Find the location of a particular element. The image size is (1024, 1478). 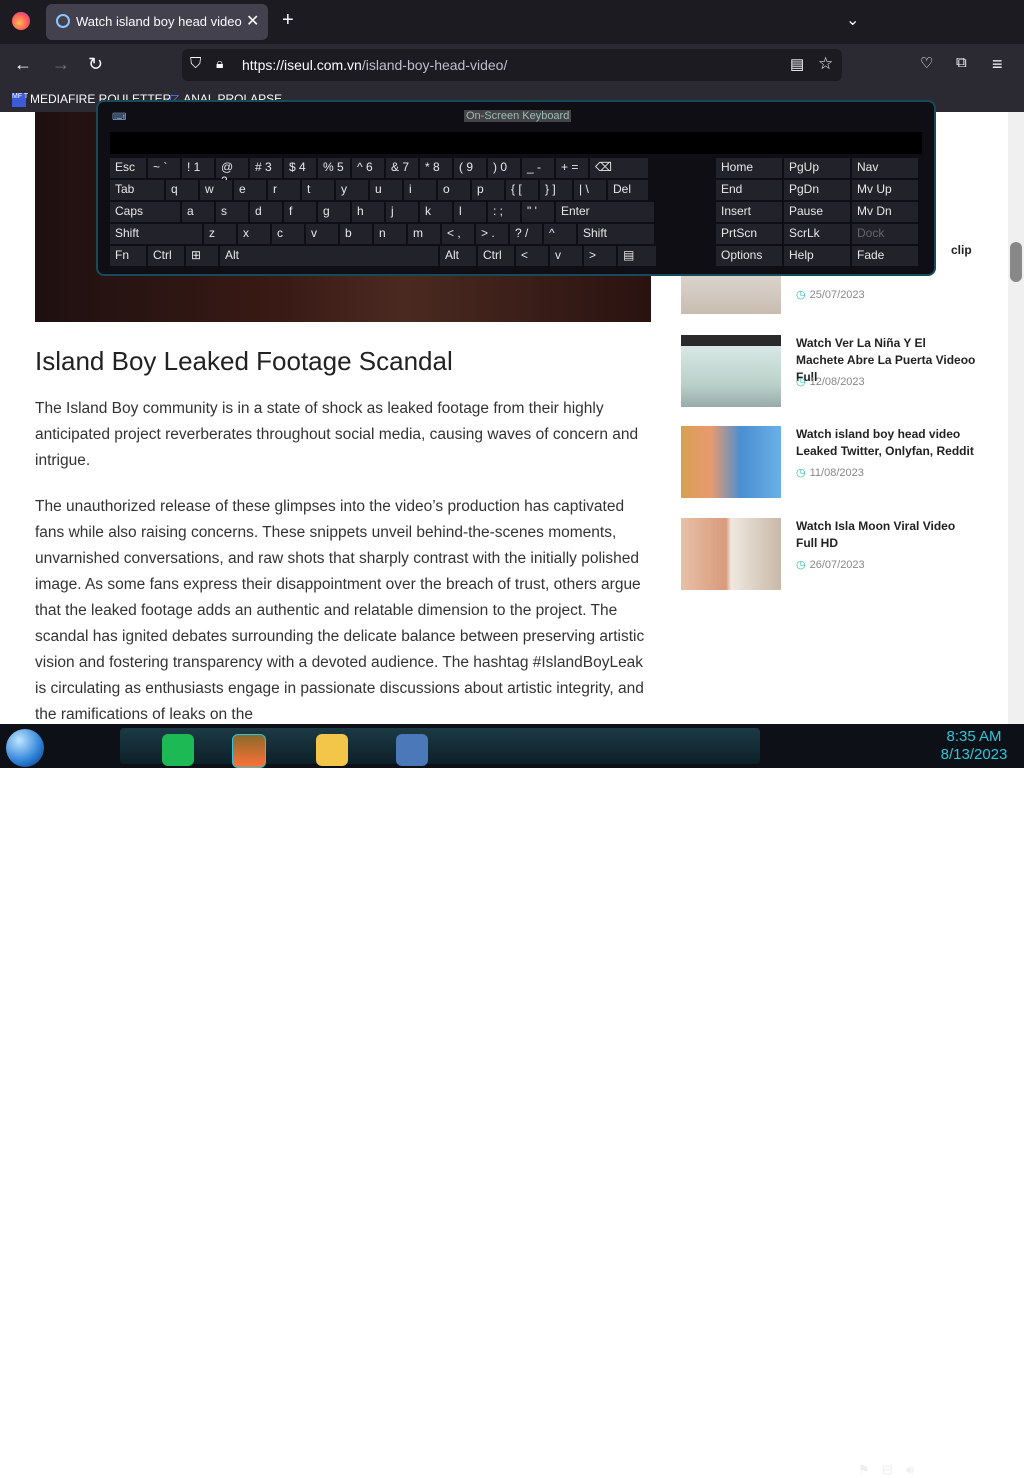

osk-key: z is located at coordinates (220, 234).